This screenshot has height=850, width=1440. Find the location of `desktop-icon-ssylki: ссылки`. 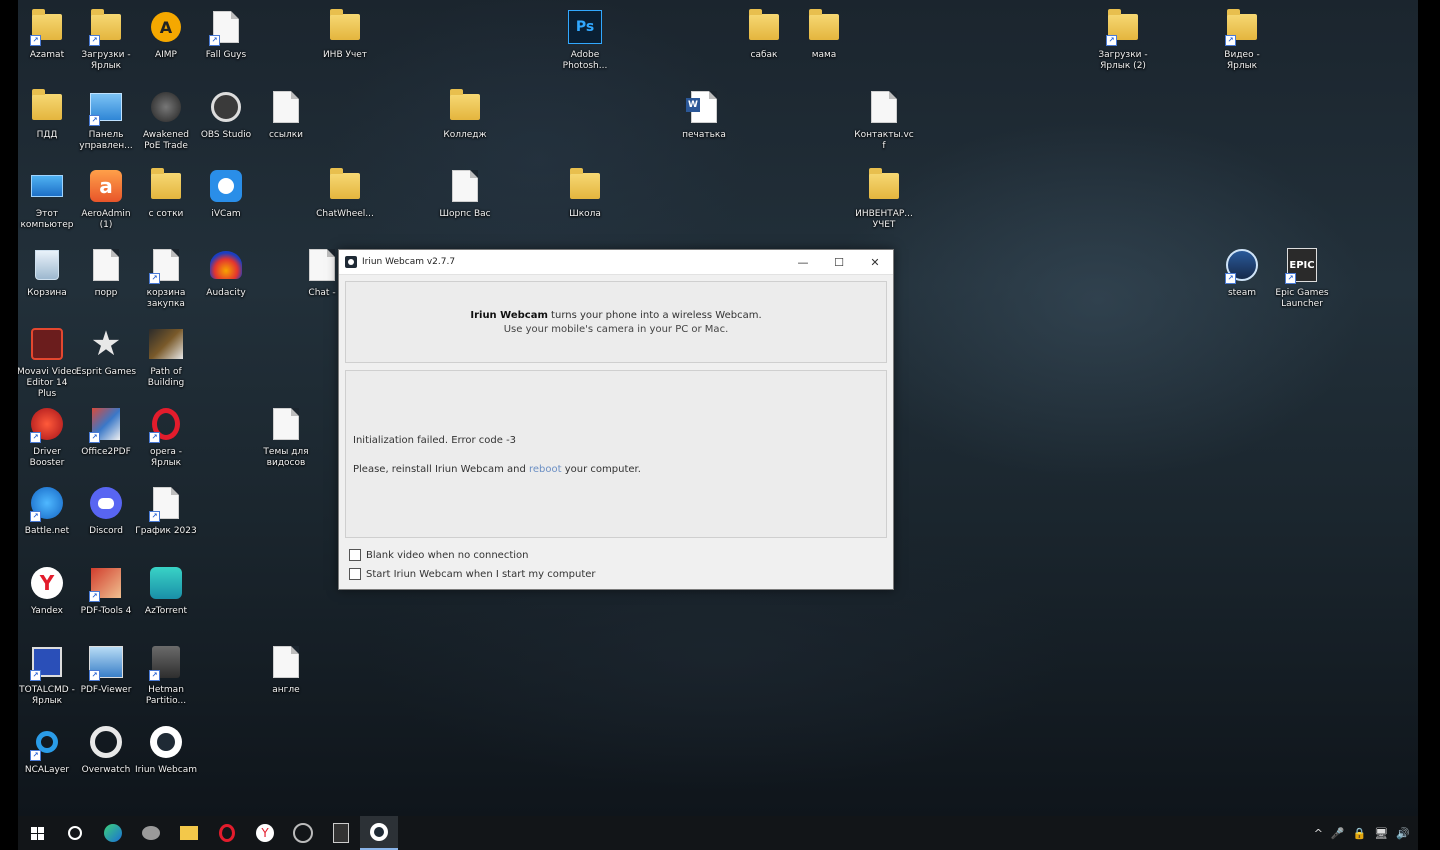

desktop-icon-ssylki: ссылки is located at coordinates (286, 112).